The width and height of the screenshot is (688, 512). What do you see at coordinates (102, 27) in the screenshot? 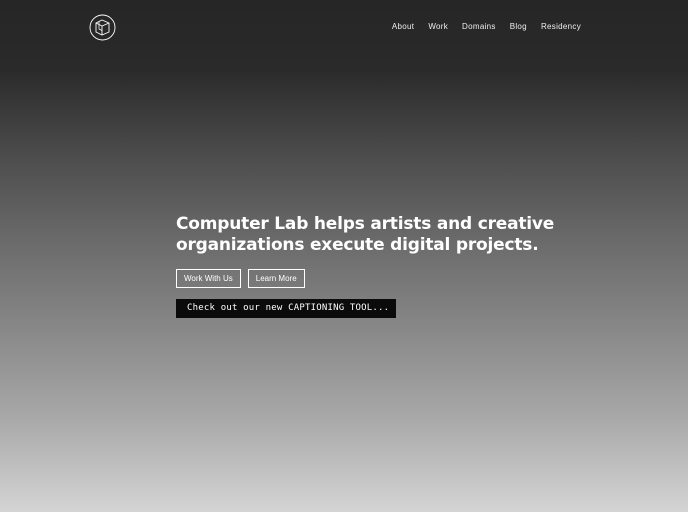
I see `logo-icon` at bounding box center [102, 27].